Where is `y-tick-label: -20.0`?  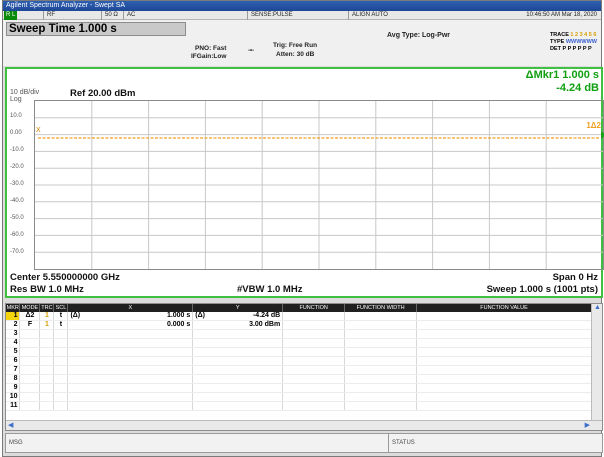
y-tick-label: -20.0 is located at coordinates (17, 167).